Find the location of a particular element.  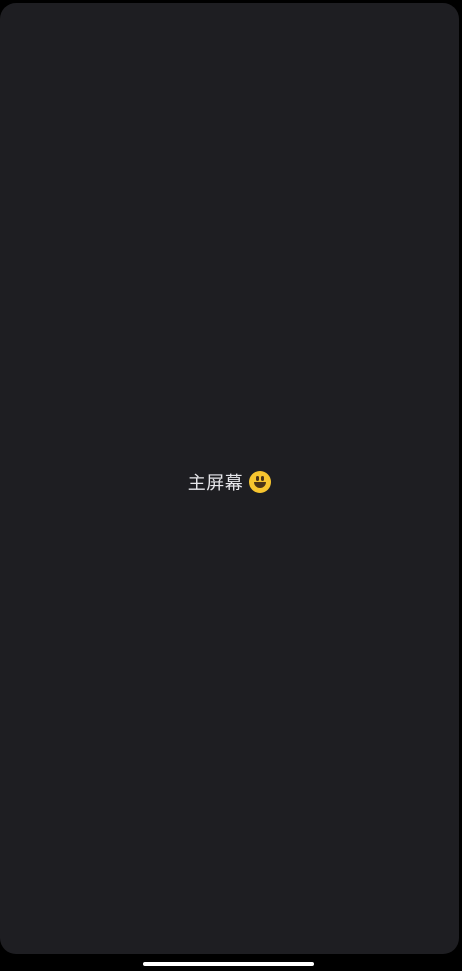

home-indicator is located at coordinates (228, 964).